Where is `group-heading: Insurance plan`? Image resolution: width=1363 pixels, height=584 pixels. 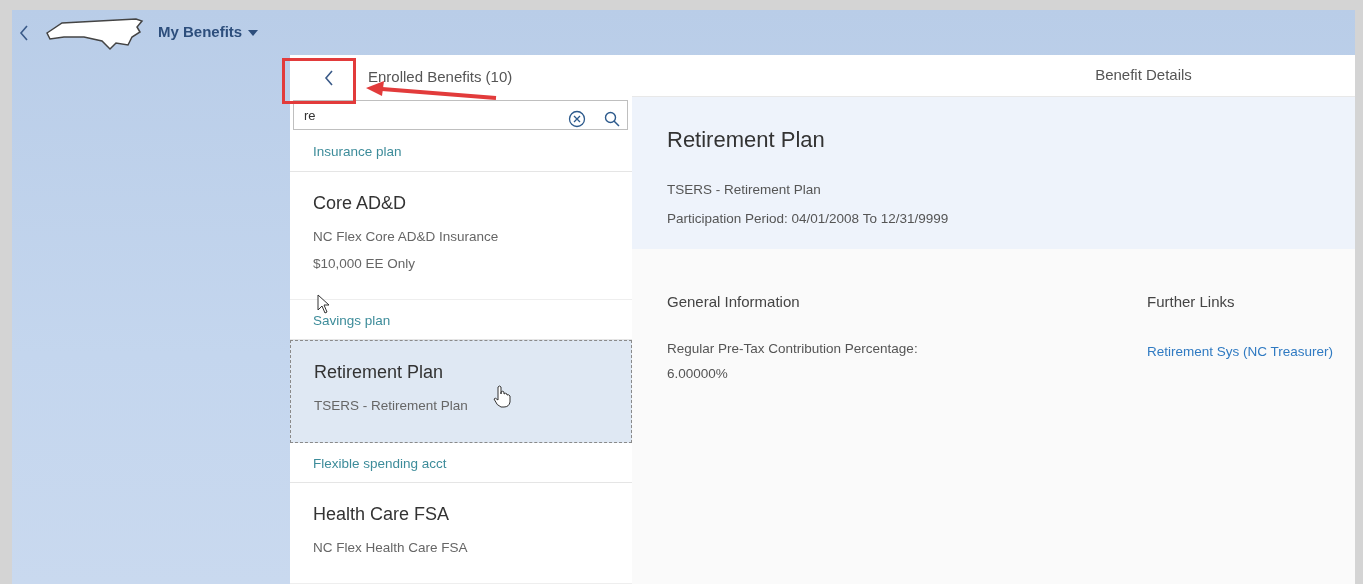
group-heading: Insurance plan is located at coordinates (357, 152).